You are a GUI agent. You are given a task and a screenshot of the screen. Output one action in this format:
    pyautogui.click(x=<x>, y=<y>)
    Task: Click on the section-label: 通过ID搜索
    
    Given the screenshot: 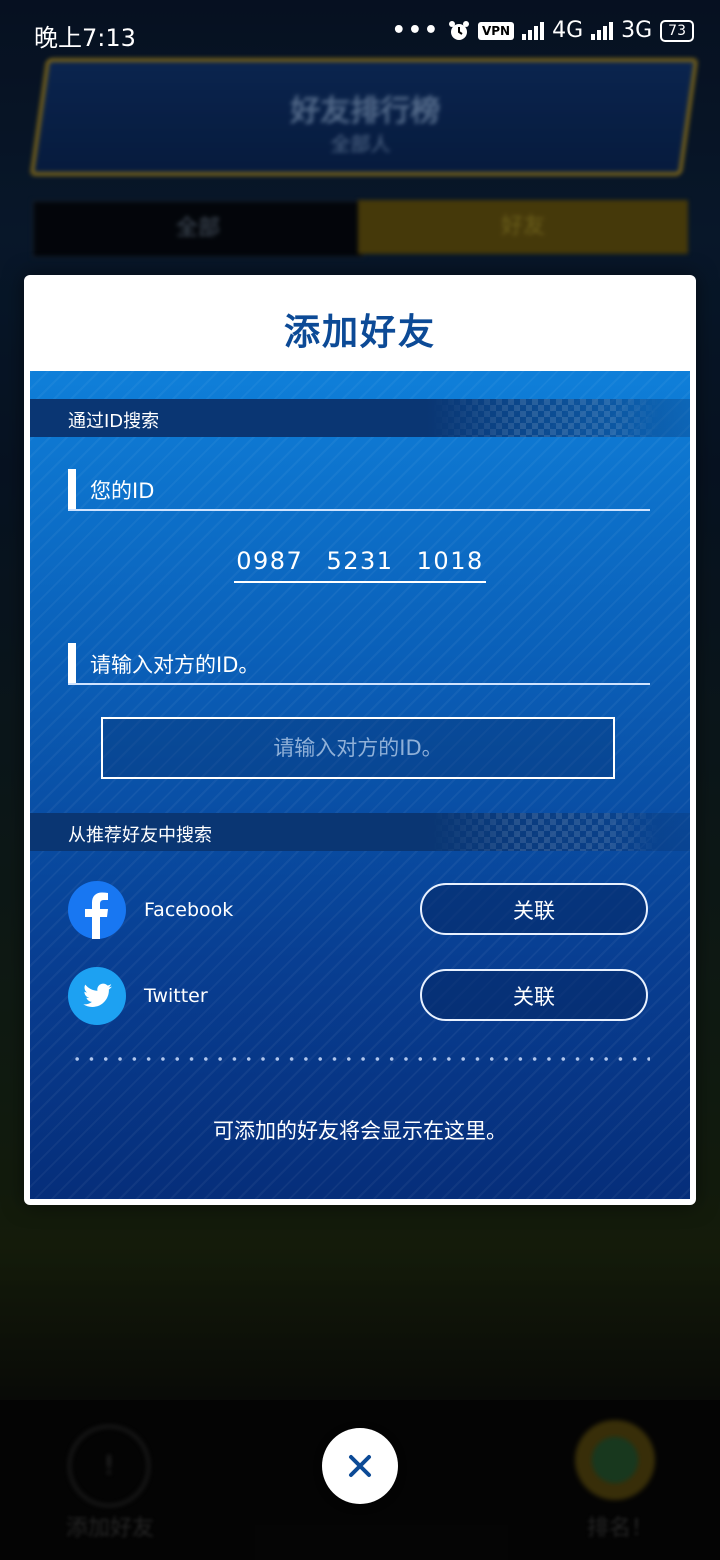 What is the action you would take?
    pyautogui.click(x=114, y=421)
    